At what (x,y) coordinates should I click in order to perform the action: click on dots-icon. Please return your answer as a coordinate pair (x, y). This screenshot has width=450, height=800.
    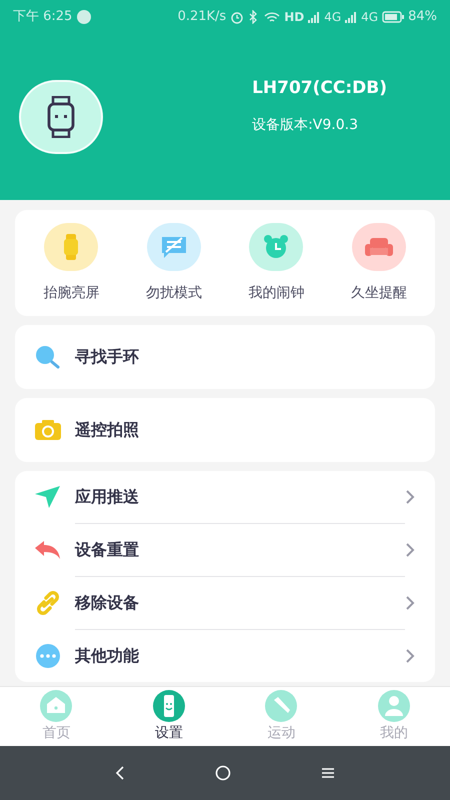
    Looking at the image, I should click on (48, 656).